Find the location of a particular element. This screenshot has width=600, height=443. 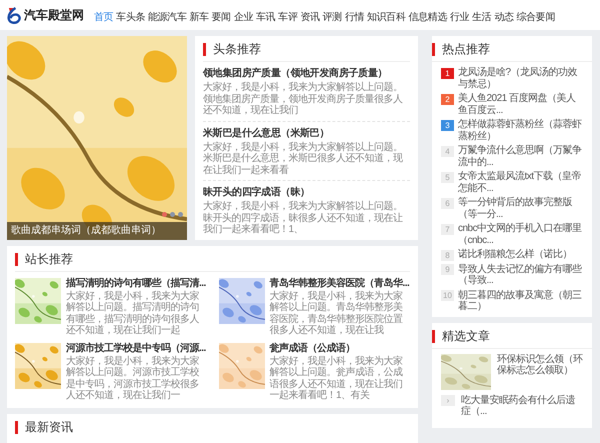

hot-article-link: 怎样做蒜蓉虾蒸粉丝（蒜蓉虾蒸粉丝） is located at coordinates (521, 130).